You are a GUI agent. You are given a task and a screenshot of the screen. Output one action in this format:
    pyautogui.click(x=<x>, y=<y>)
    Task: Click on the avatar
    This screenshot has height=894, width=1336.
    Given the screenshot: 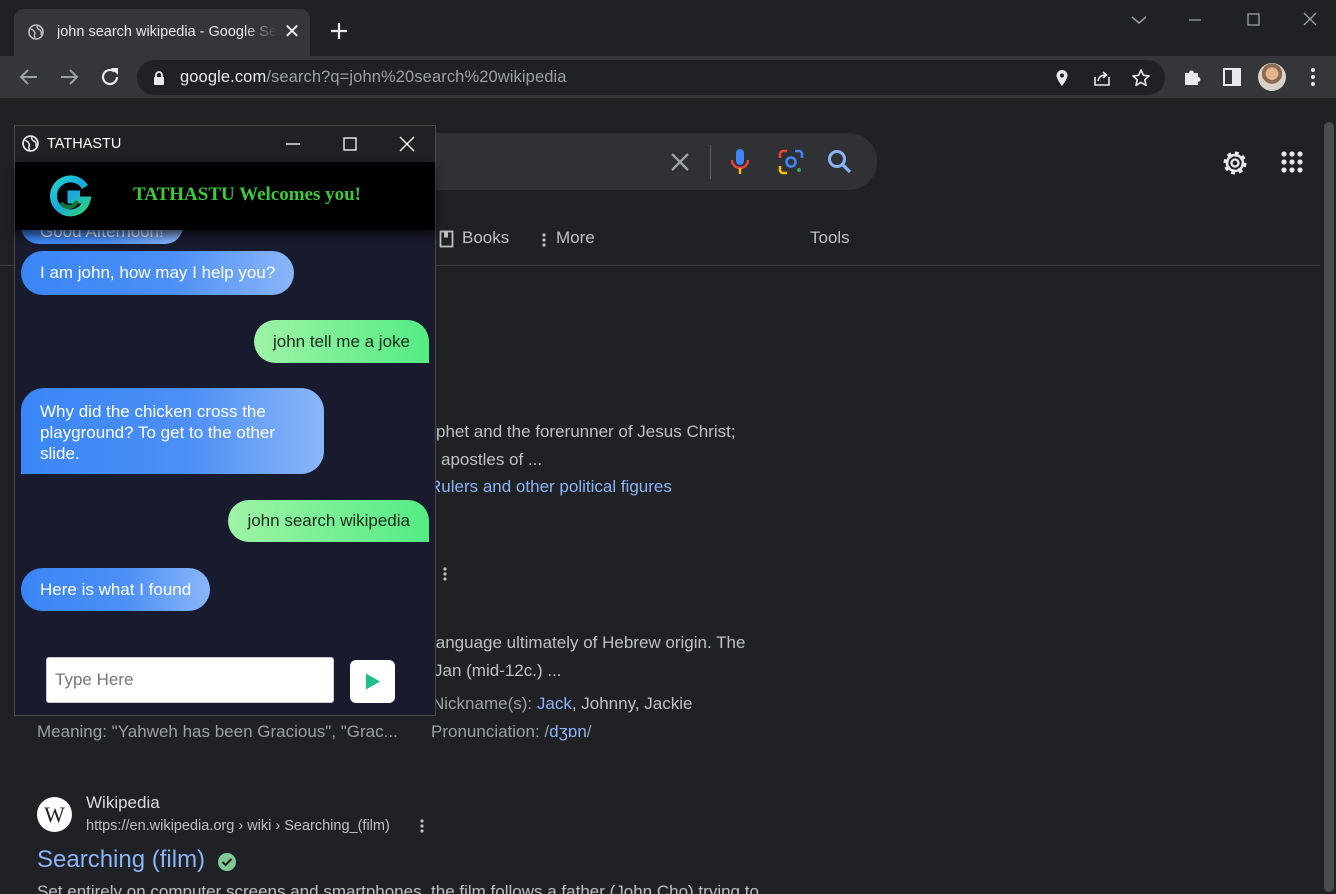 What is the action you would take?
    pyautogui.click(x=1272, y=77)
    